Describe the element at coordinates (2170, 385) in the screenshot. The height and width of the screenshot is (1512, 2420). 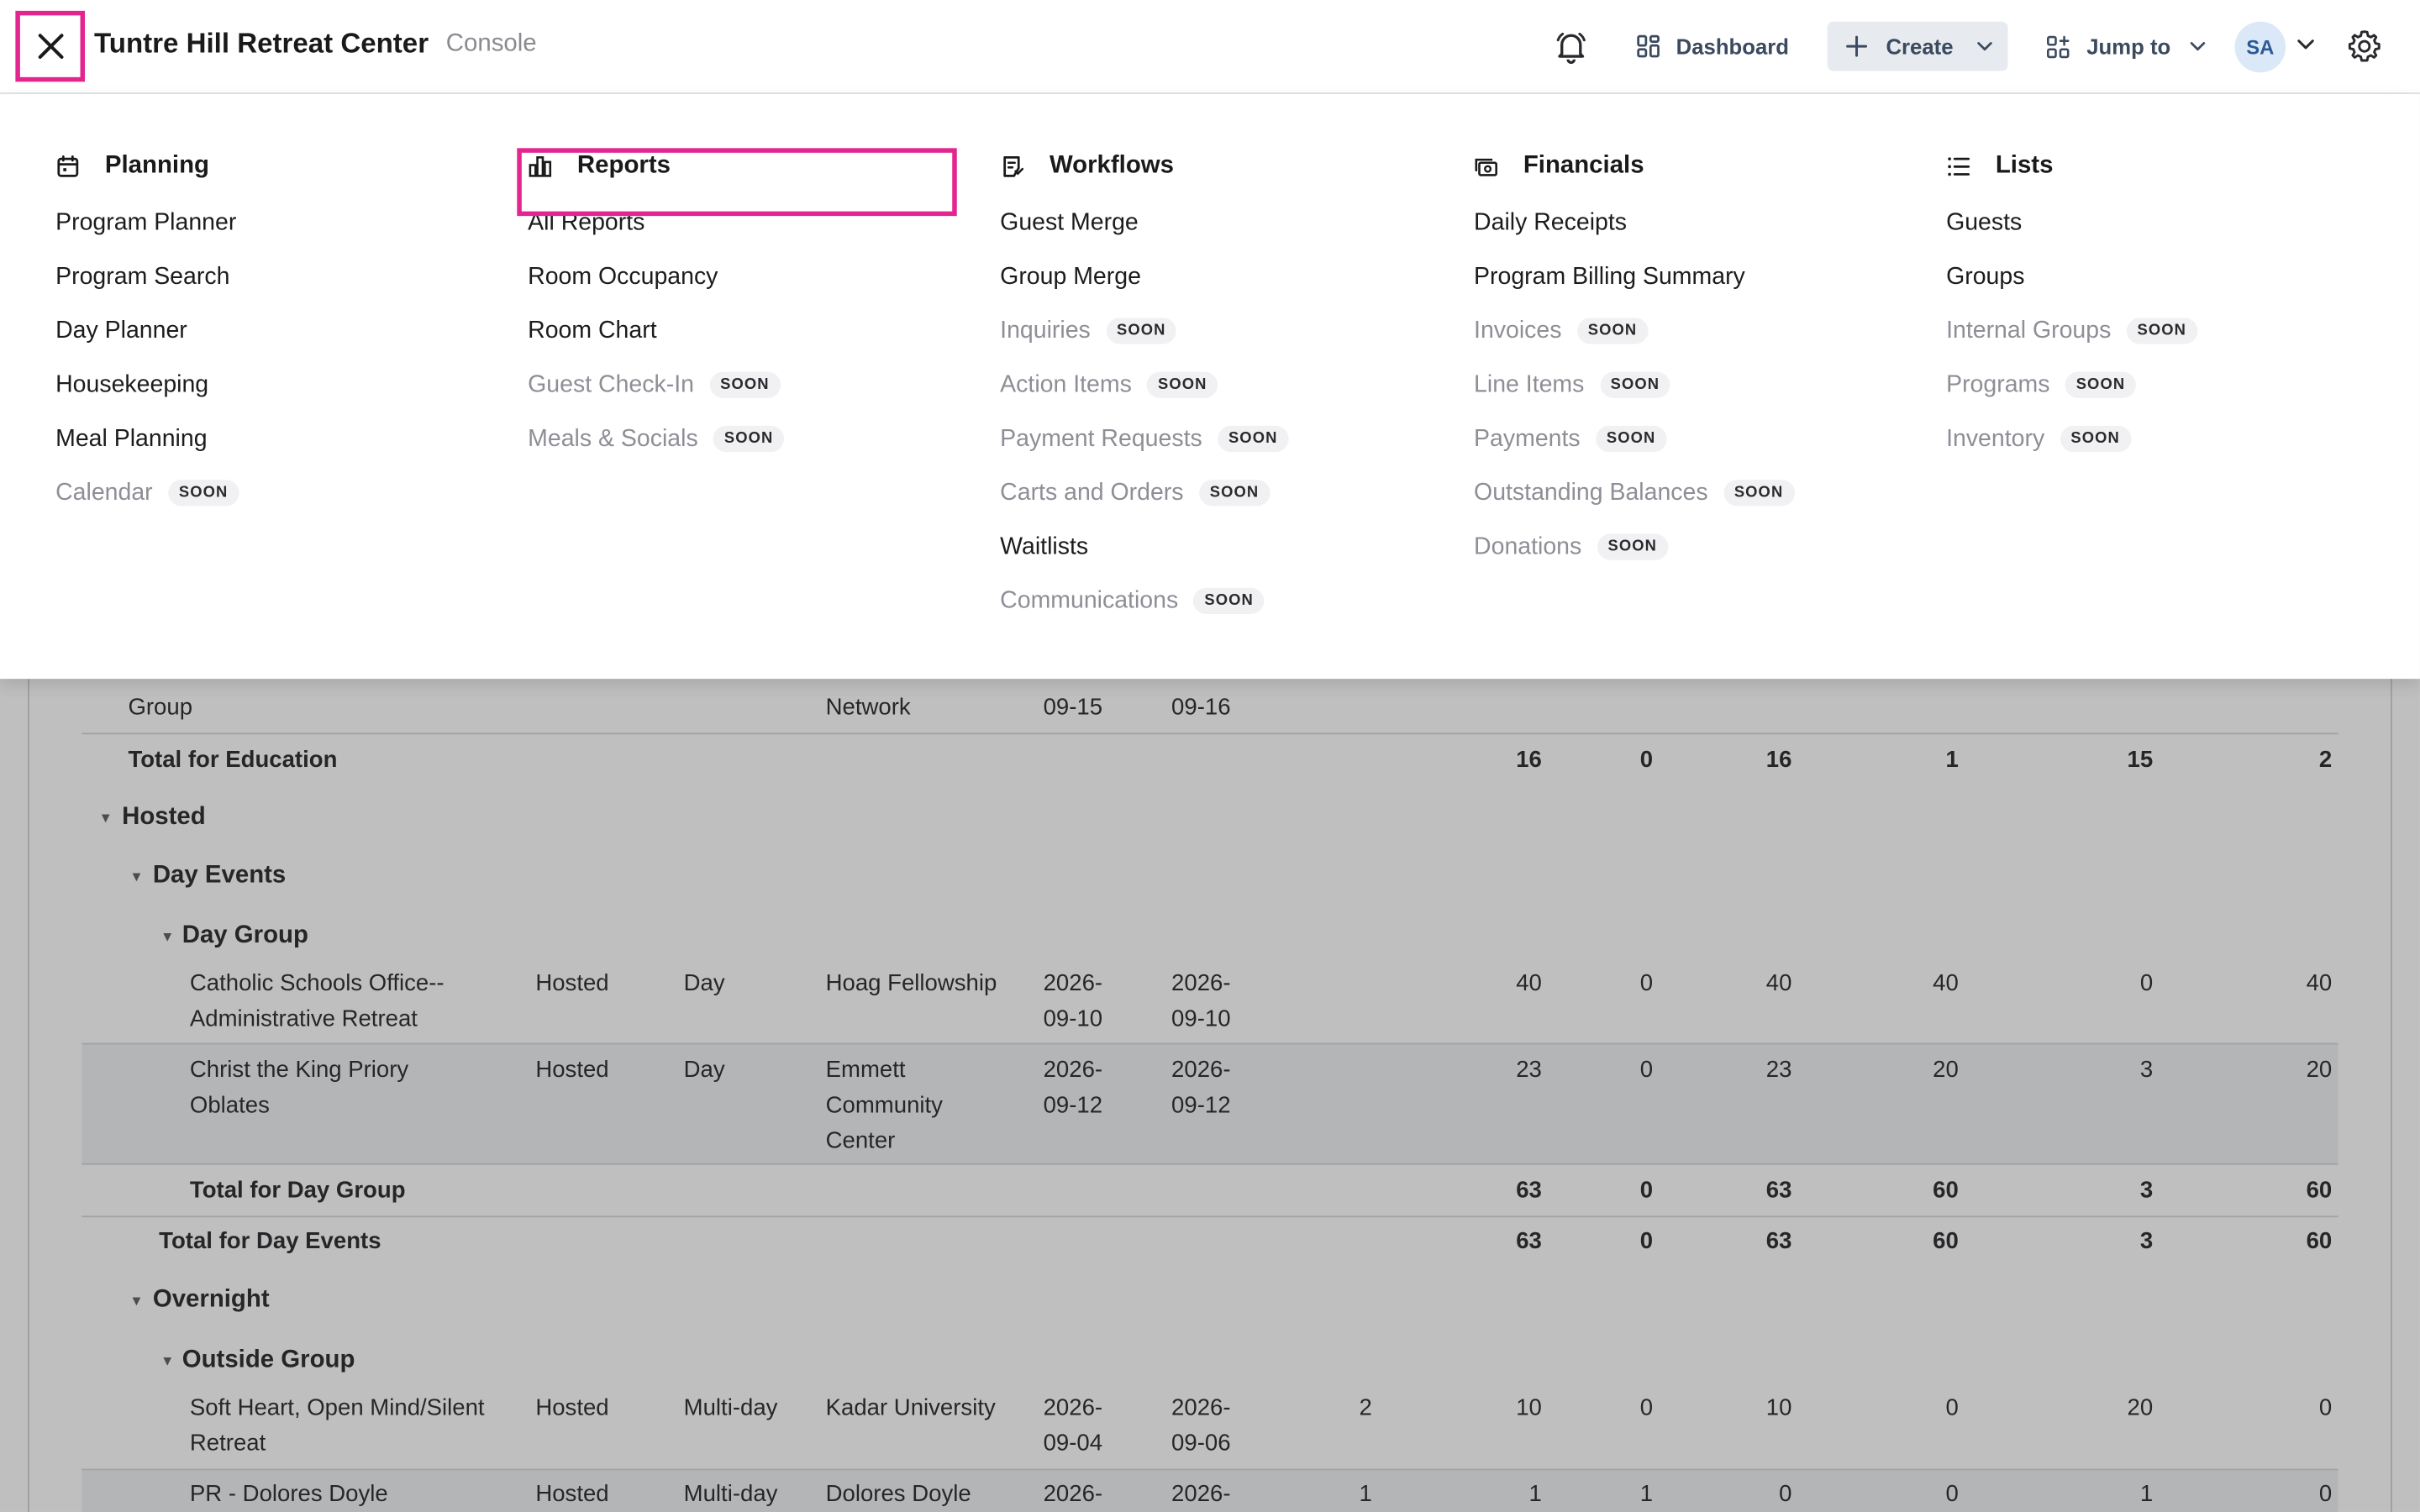
I see `menu-item-programs: Programs SOON` at that location.